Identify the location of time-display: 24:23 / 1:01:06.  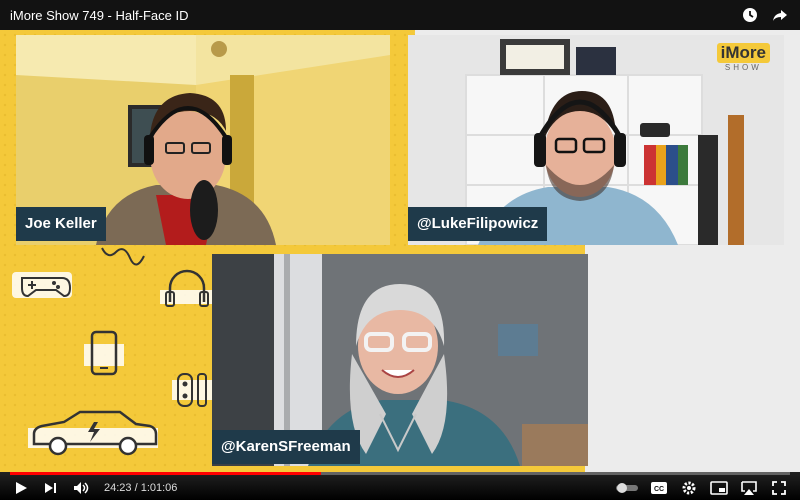
(141, 488).